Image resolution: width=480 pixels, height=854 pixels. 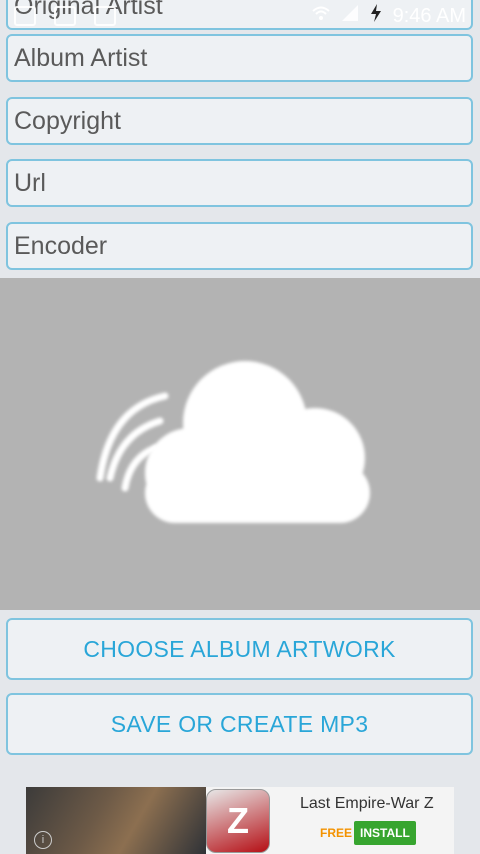 What do you see at coordinates (67, 120) in the screenshot?
I see `field-placeholder: Copyright` at bounding box center [67, 120].